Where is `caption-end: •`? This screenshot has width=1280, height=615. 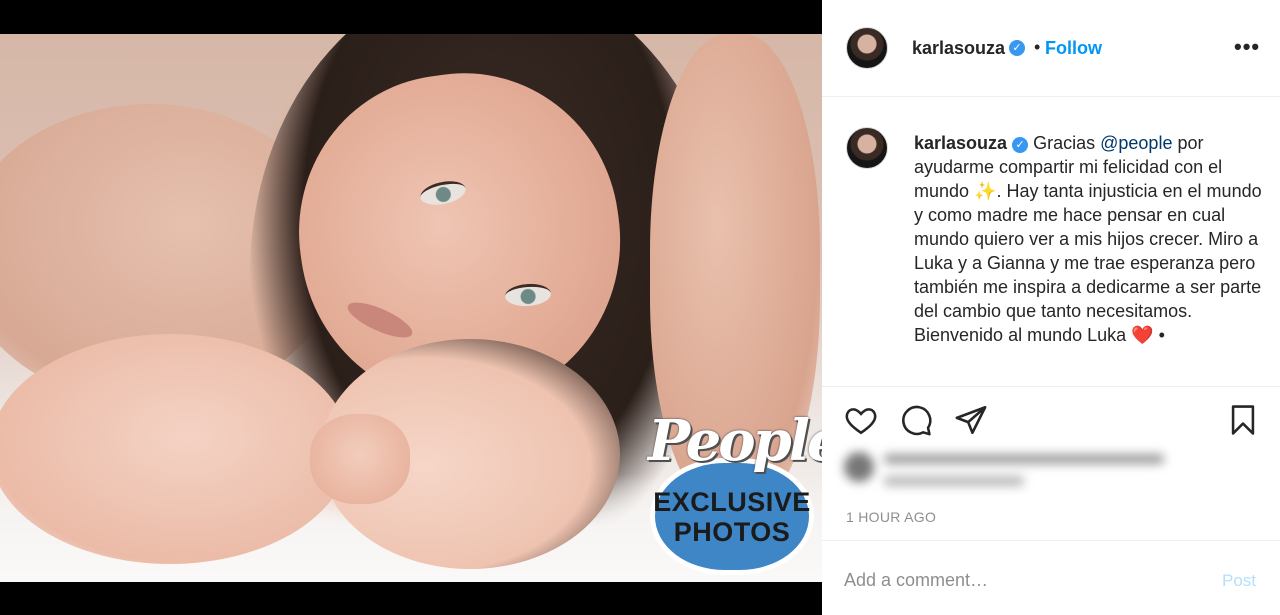 caption-end: • is located at coordinates (1159, 335).